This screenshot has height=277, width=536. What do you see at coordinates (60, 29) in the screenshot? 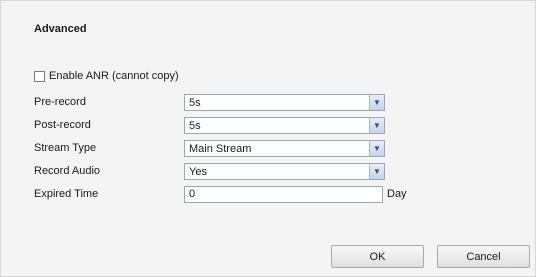
I see `section-title: Advanced` at bounding box center [60, 29].